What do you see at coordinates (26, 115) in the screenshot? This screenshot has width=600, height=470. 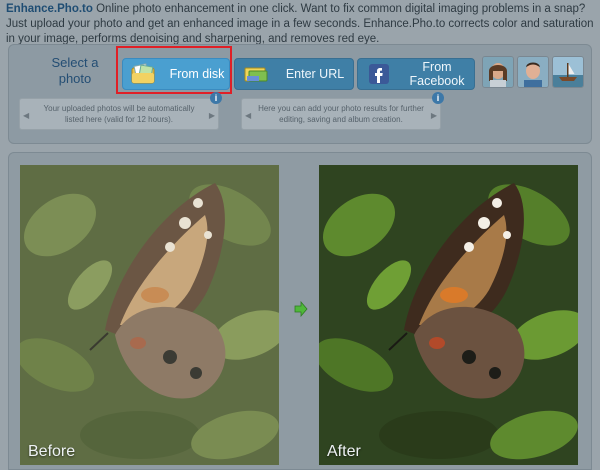 I see `tray-scroll-left-icon: ◀` at bounding box center [26, 115].